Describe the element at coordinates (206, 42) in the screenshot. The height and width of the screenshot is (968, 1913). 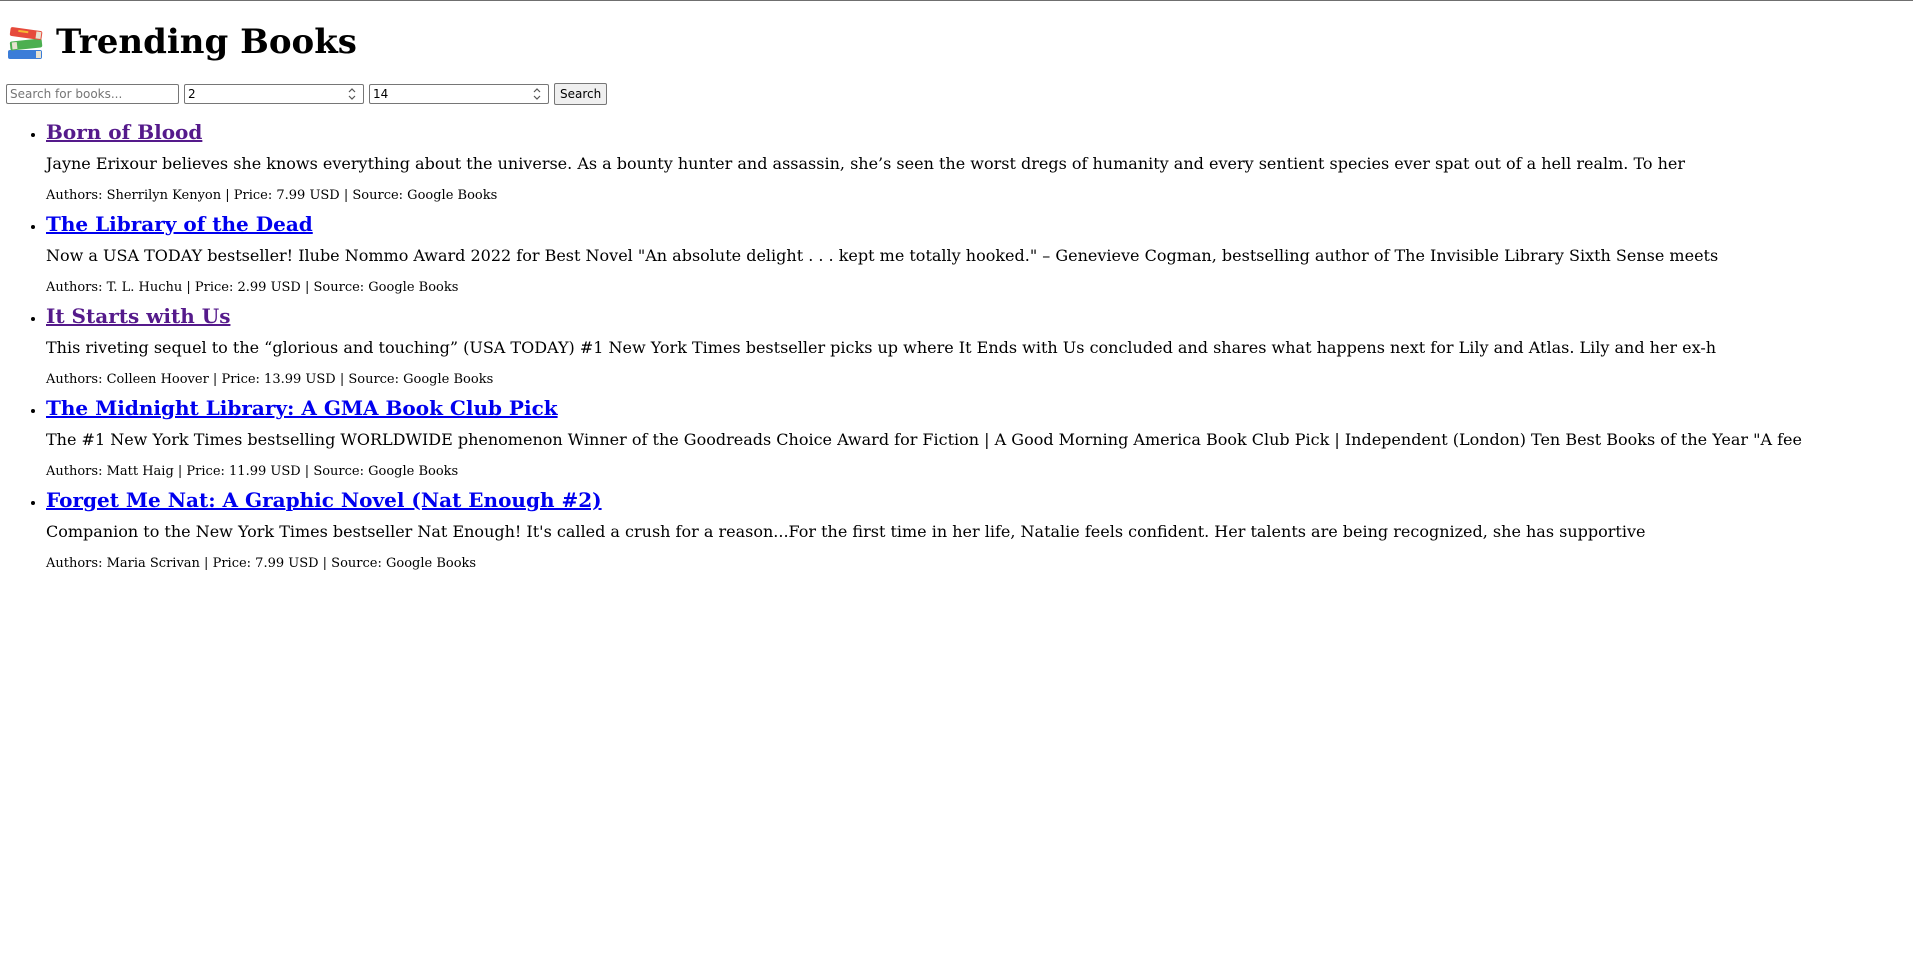
I see `page-title: Trending Books` at that location.